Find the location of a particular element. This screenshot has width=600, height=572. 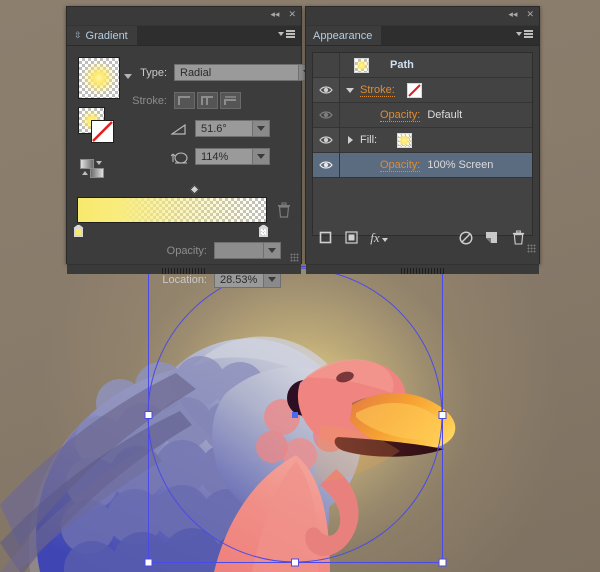

tab-gradient-label: Gradient is located at coordinates (106, 35).